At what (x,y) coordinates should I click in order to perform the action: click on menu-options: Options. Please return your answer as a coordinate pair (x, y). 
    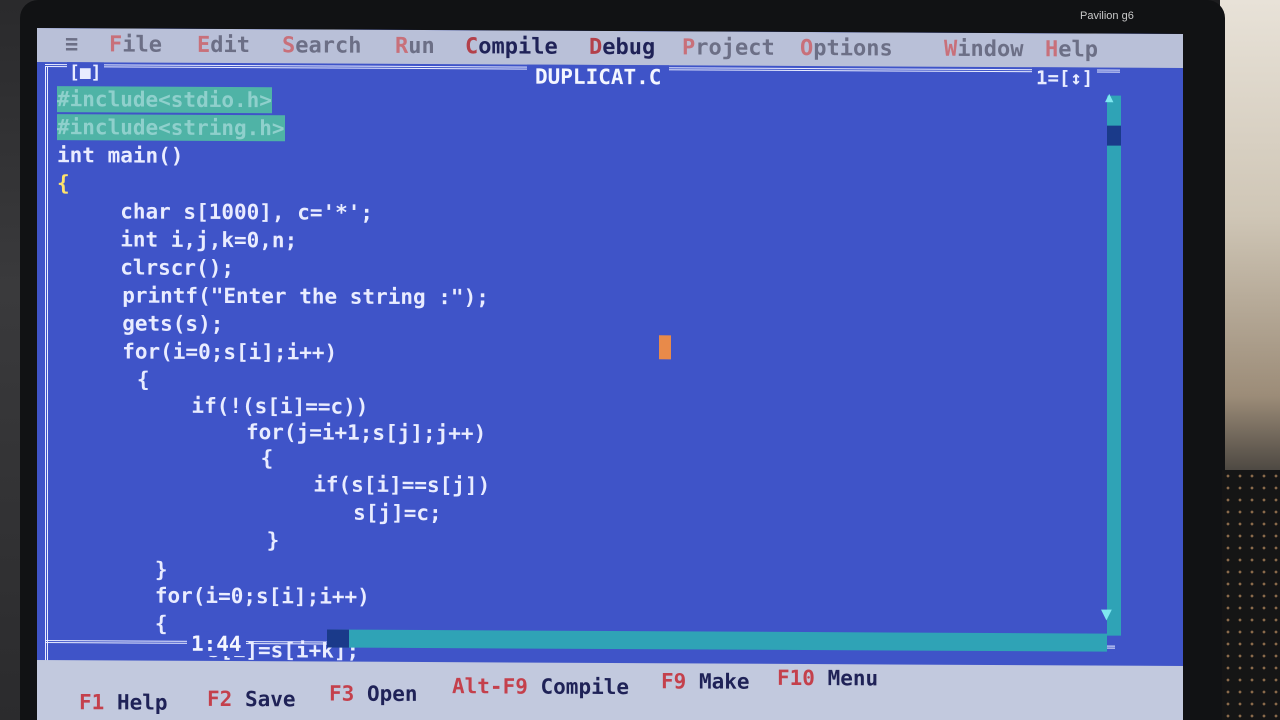
    Looking at the image, I should click on (846, 48).